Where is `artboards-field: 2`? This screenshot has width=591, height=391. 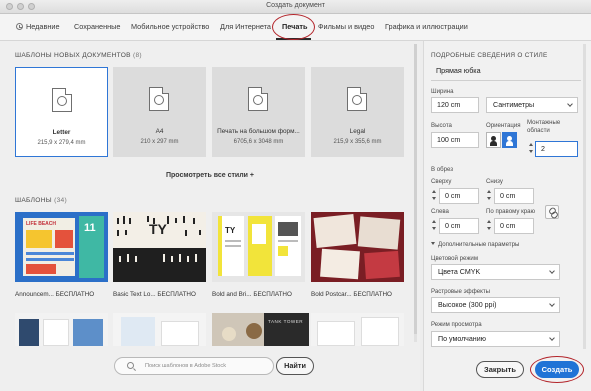
artboards-field: 2 is located at coordinates (556, 149).